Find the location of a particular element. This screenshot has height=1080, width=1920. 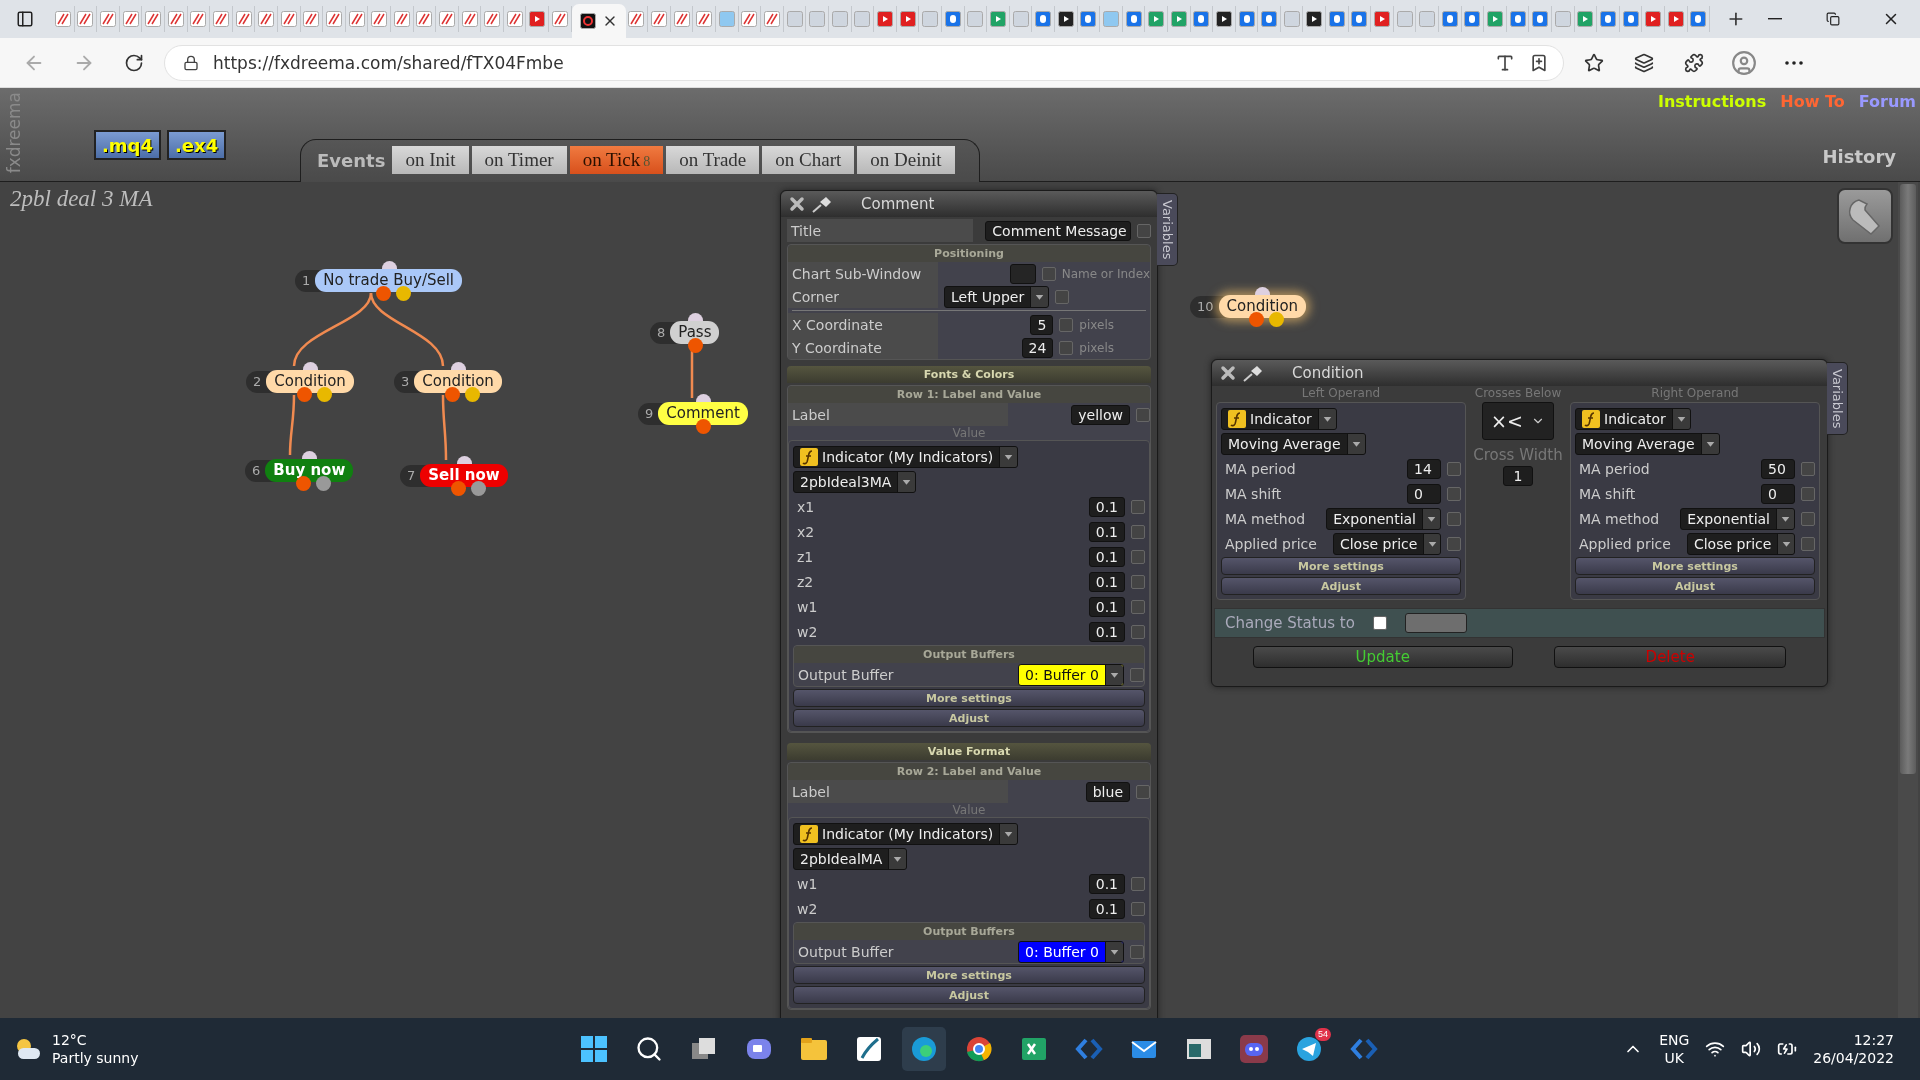

field-label: MA period is located at coordinates (1260, 469).